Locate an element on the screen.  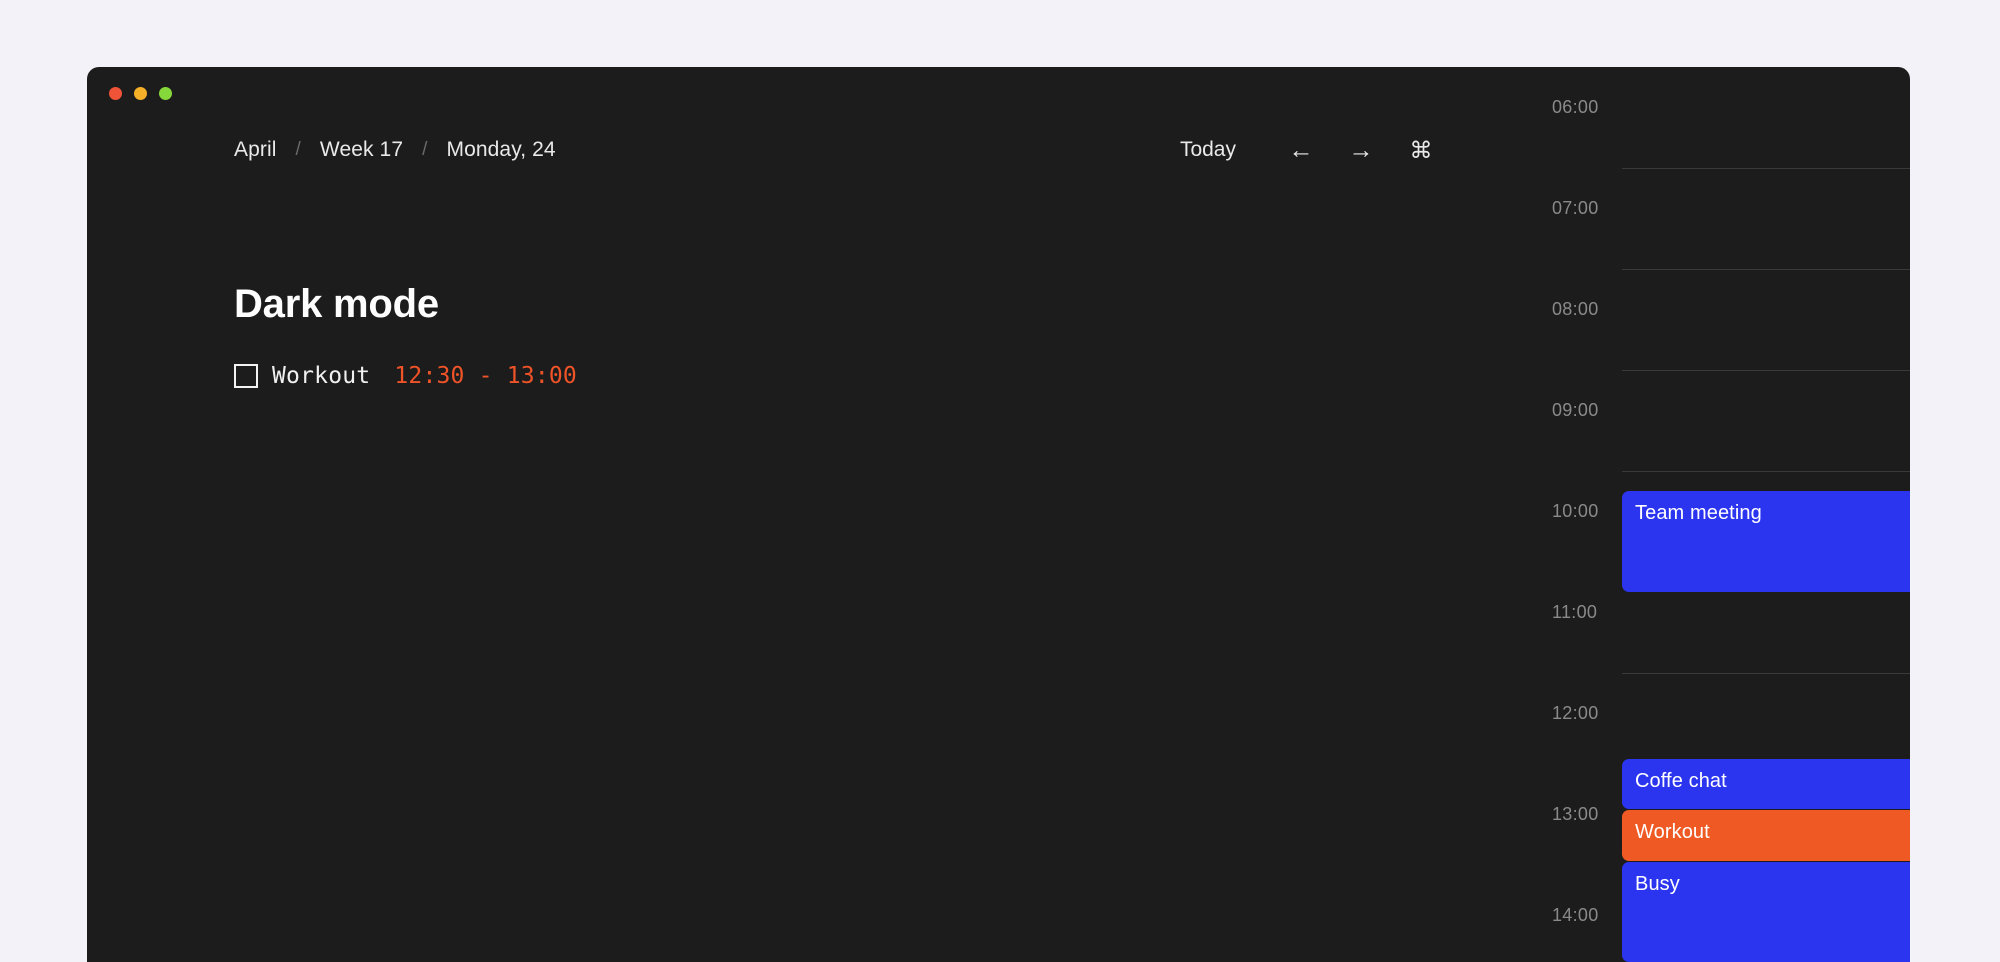
previous-day-arrow-icon: ← is located at coordinates (1301, 150).